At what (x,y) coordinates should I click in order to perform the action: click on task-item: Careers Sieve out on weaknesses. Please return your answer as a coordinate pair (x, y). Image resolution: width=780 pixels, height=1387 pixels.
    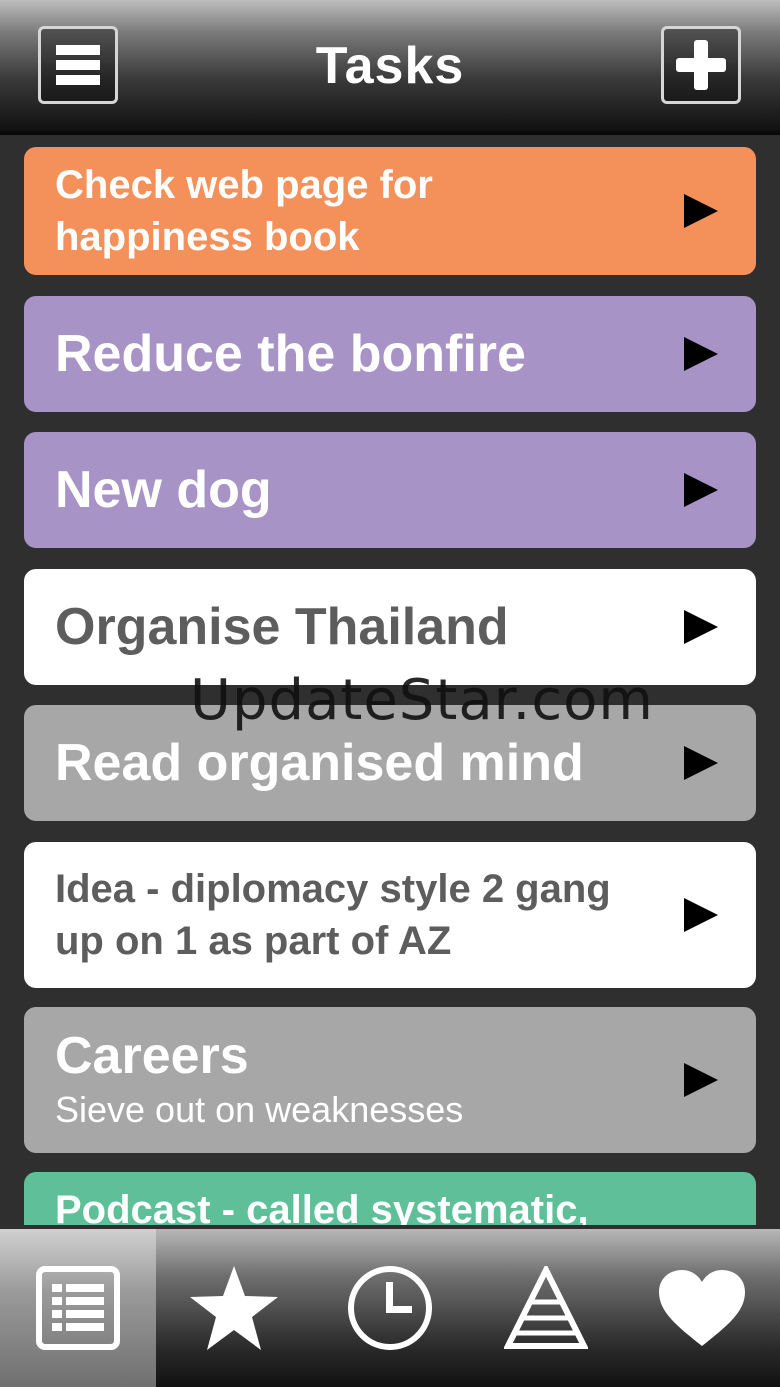
    Looking at the image, I should click on (390, 1080).